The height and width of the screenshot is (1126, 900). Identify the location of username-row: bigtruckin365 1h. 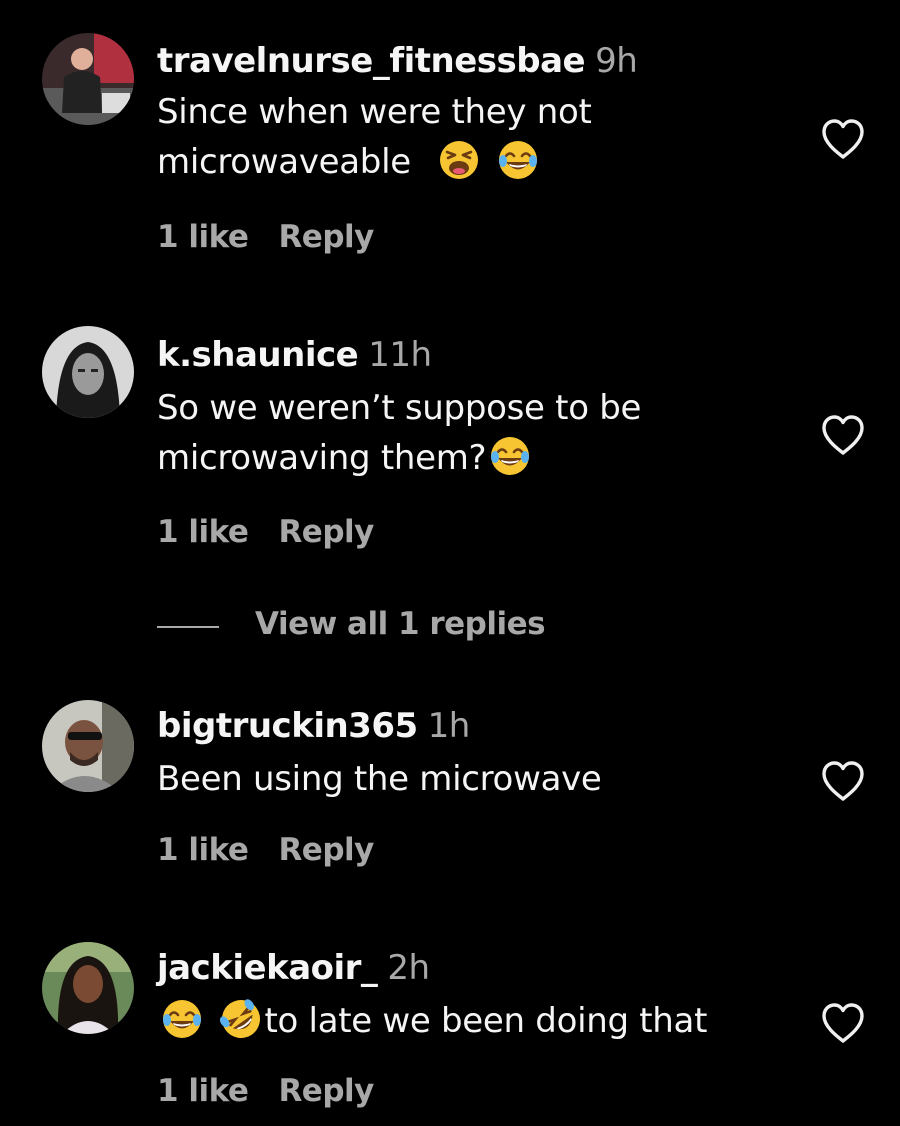
(313, 726).